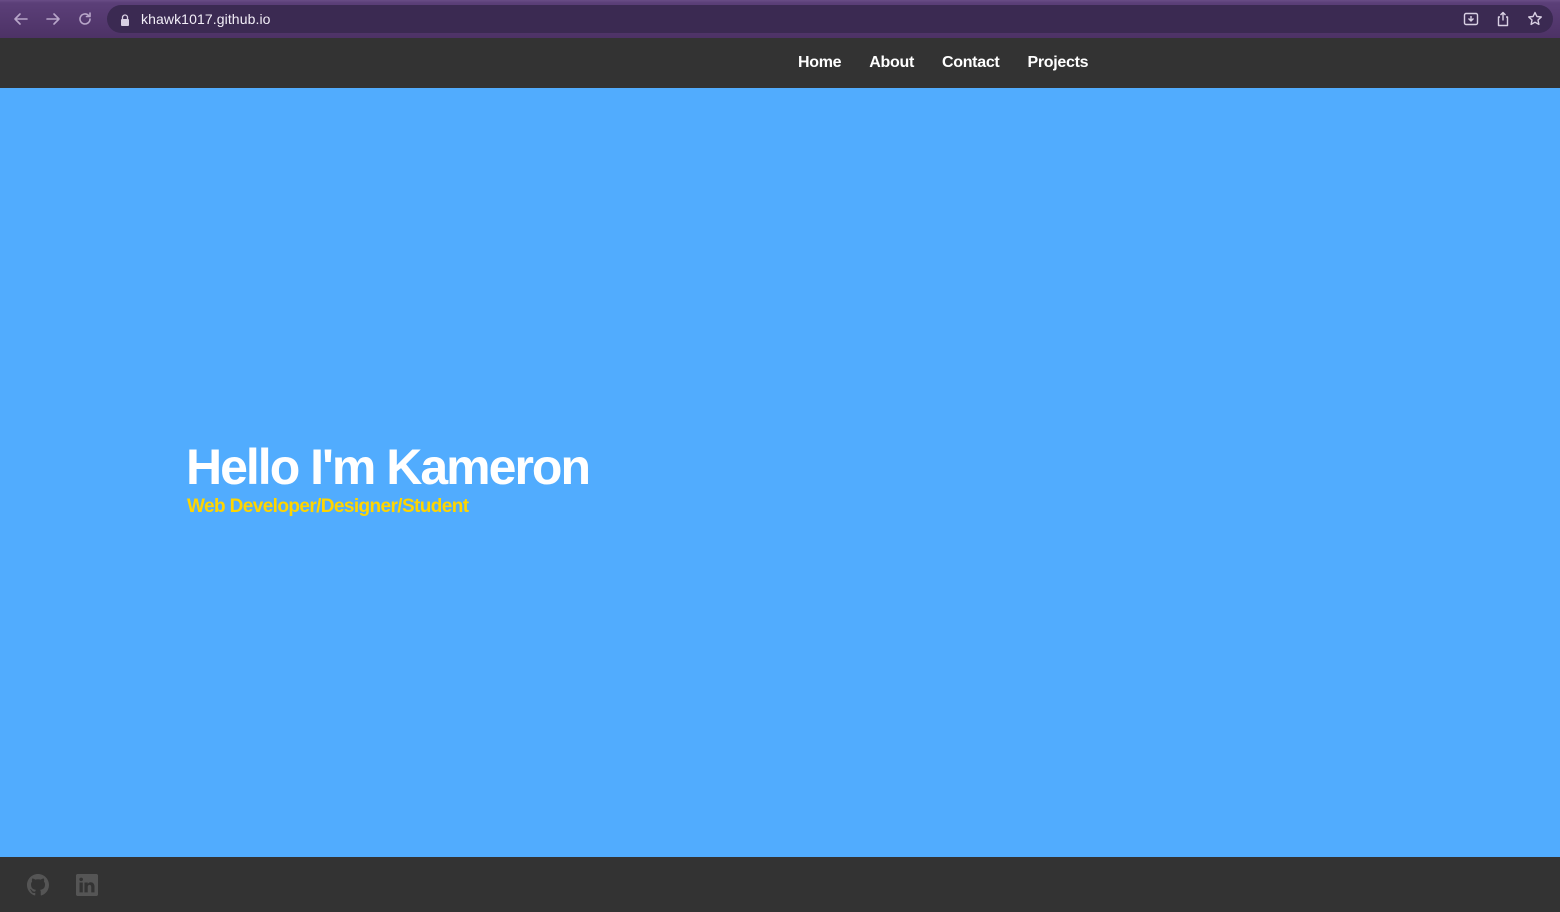 This screenshot has width=1560, height=912. I want to click on lock-icon, so click(125, 19).